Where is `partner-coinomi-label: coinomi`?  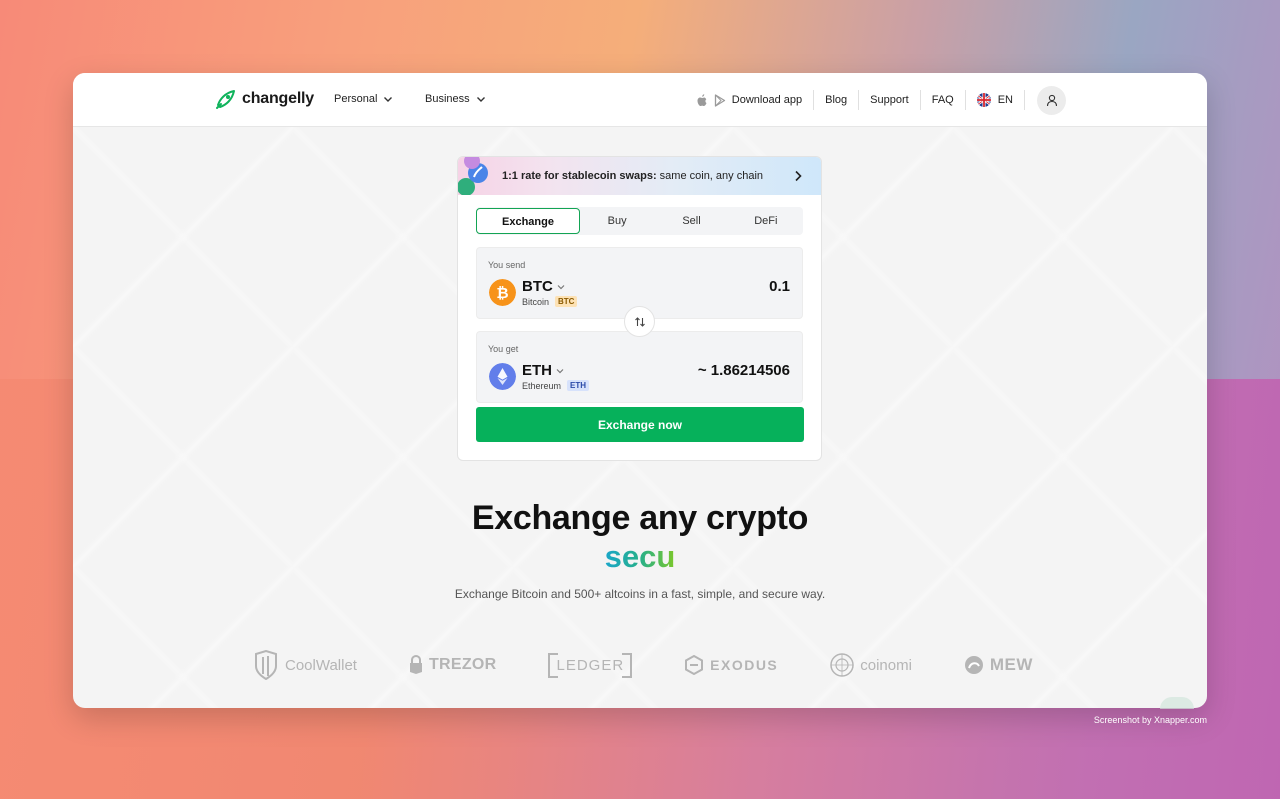 partner-coinomi-label: coinomi is located at coordinates (886, 665).